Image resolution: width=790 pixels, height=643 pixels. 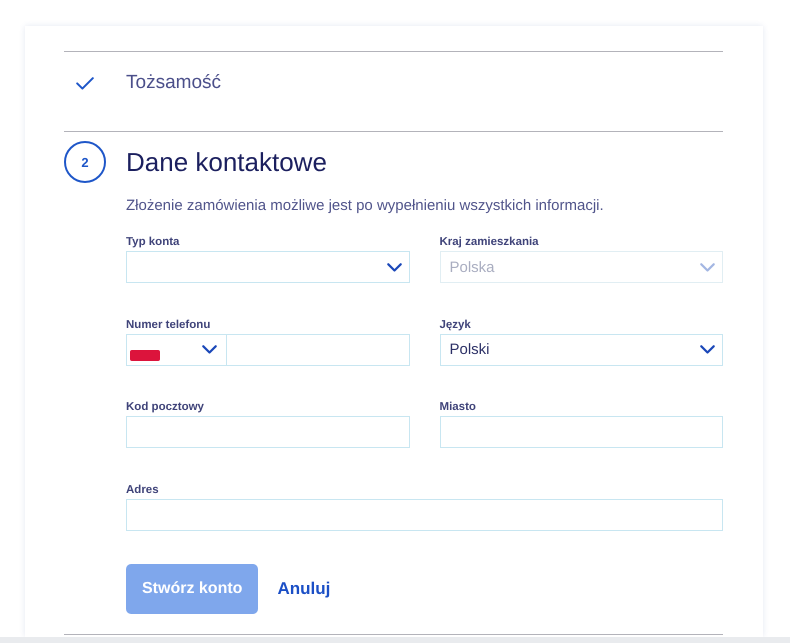 I want to click on dropdown-field, so click(x=268, y=267).